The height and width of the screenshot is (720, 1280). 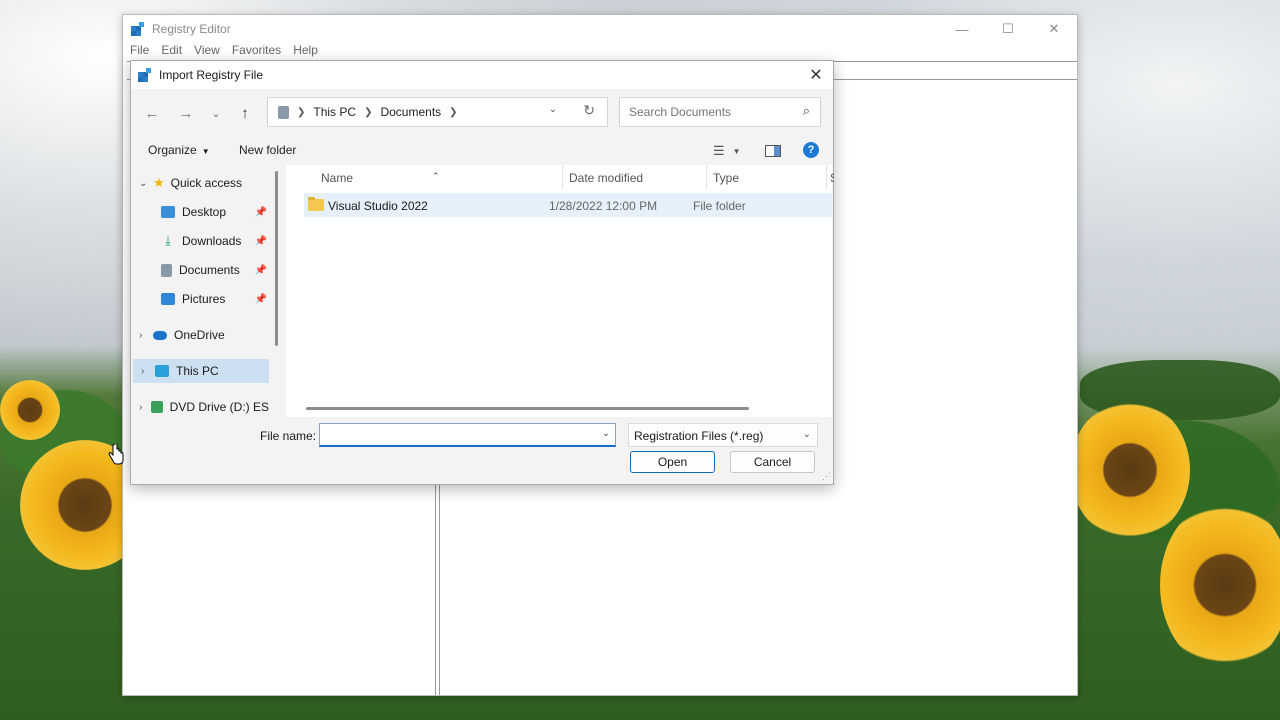 I want to click on forward-arrow-icon: →, so click(x=186, y=113).